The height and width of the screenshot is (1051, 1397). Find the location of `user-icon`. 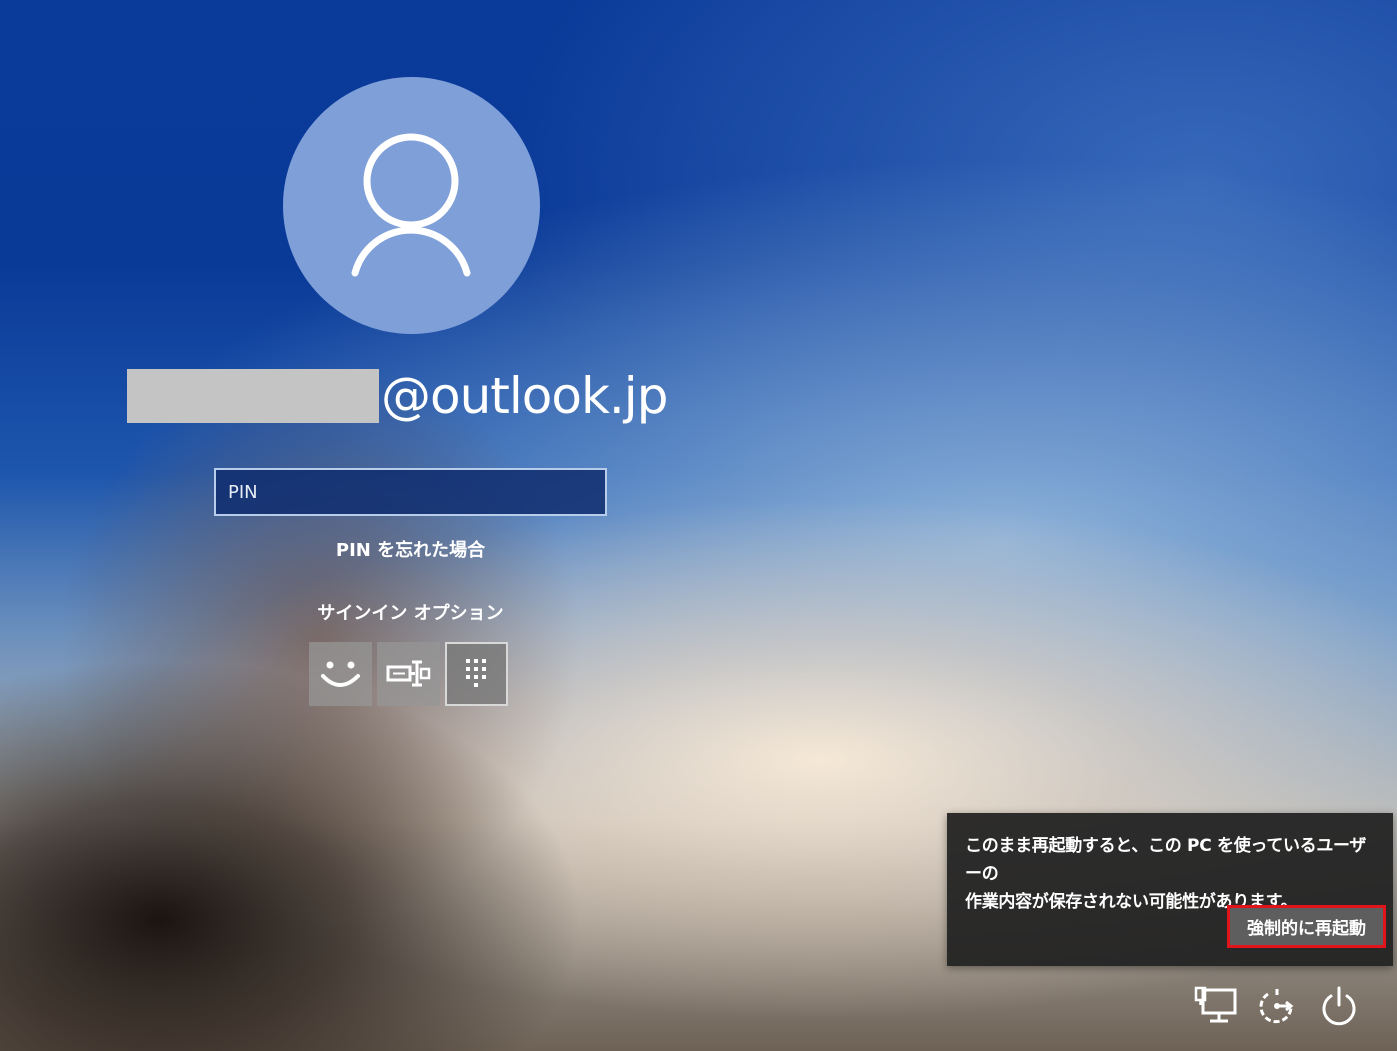

user-icon is located at coordinates (411, 205).